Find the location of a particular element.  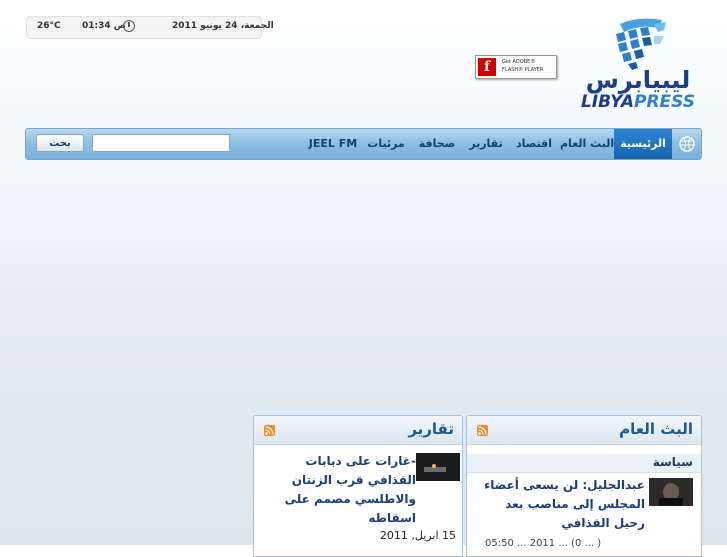

broadcast-panel-header: البث العام is located at coordinates (584, 430).